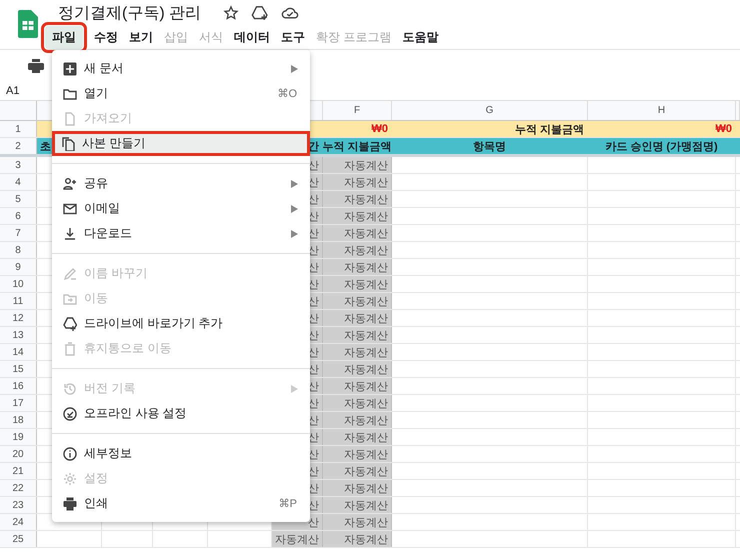  I want to click on sheets-logo-icon, so click(28, 24).